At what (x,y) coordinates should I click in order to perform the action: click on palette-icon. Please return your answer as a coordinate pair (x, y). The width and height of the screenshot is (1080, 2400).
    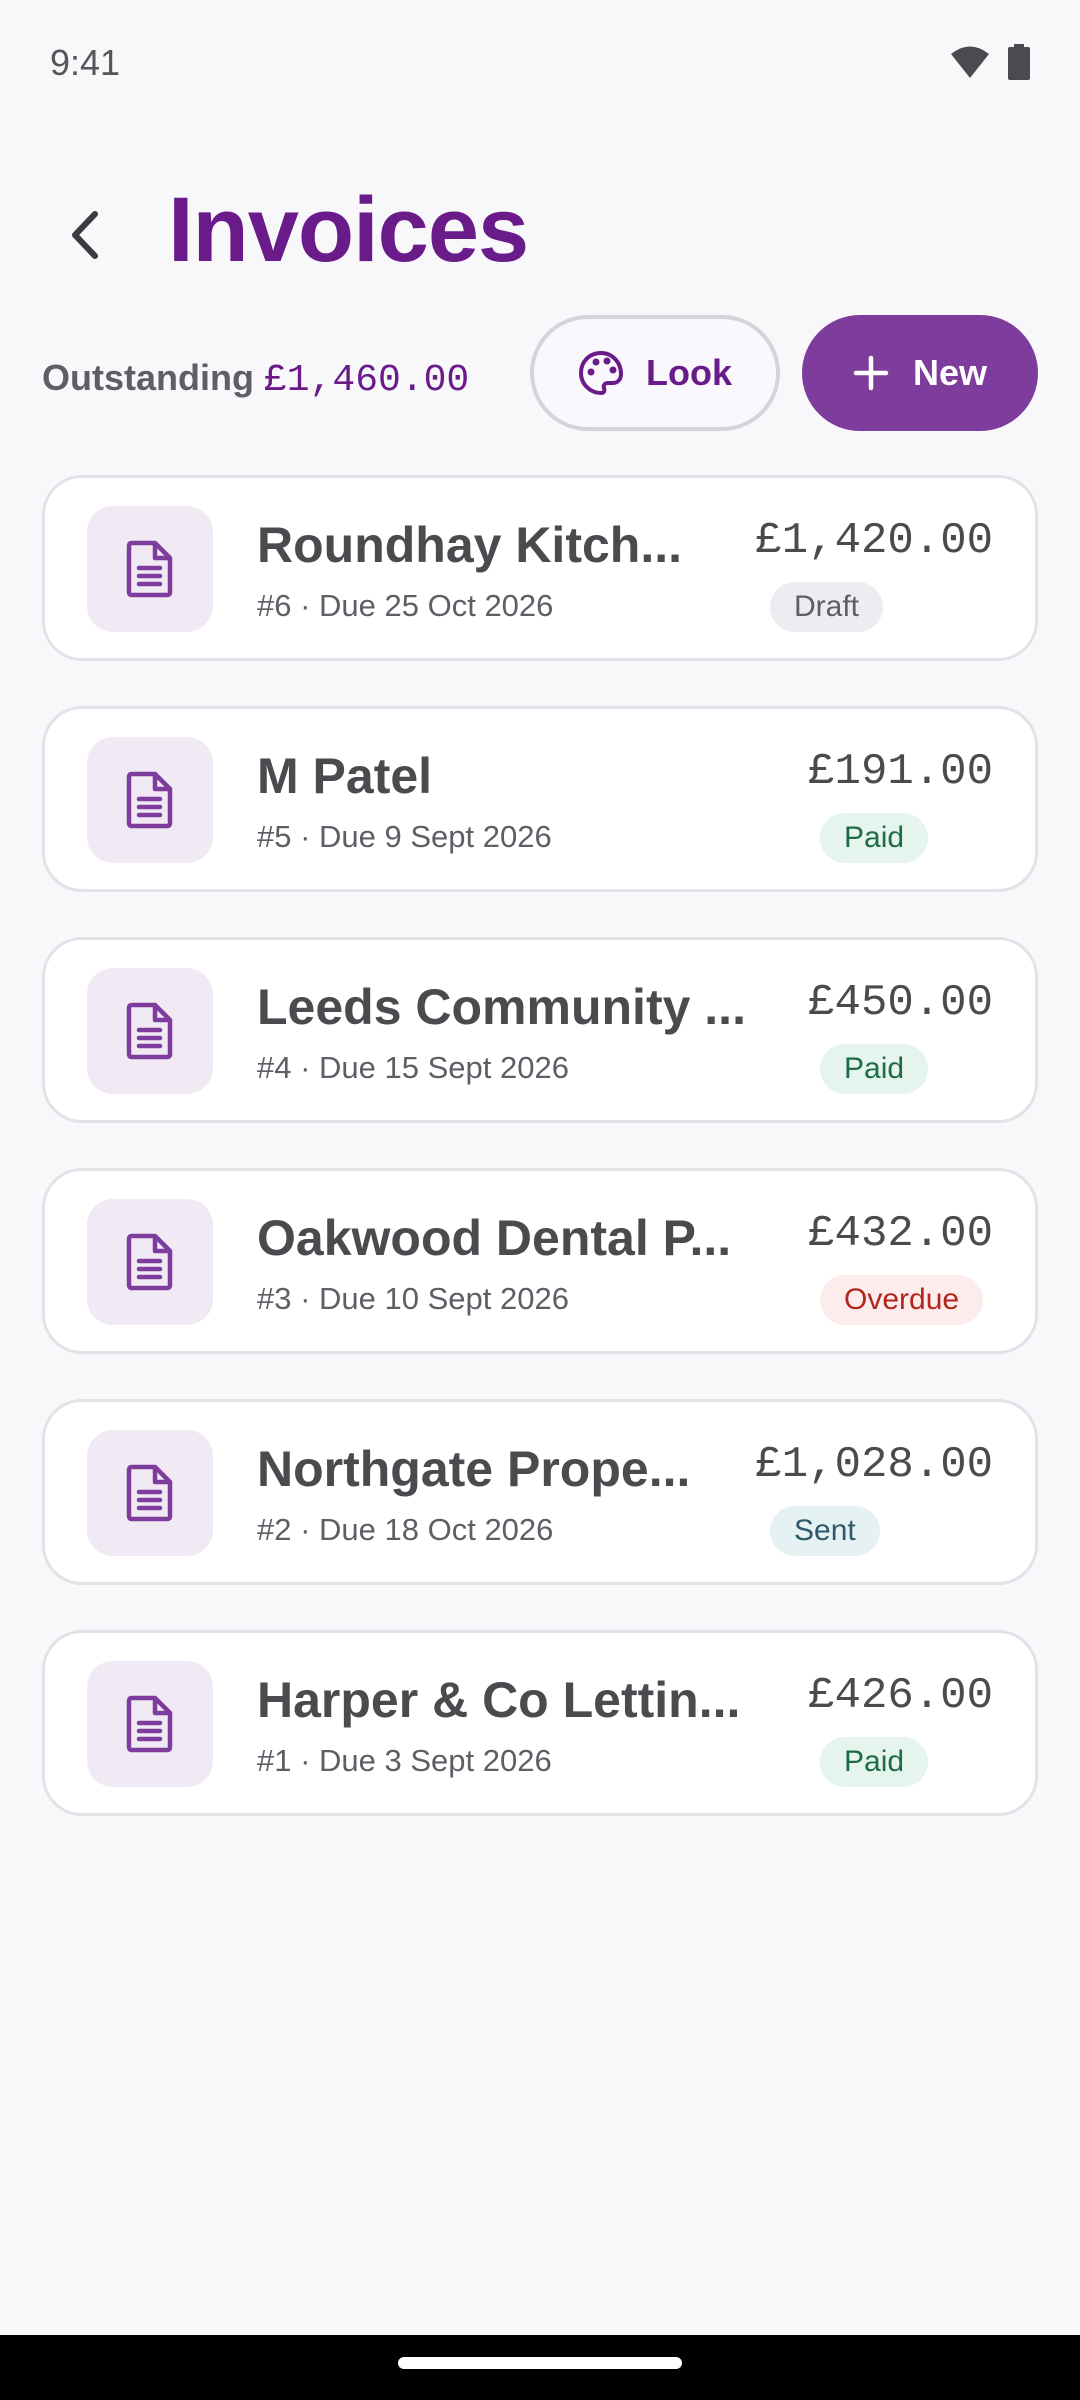
    Looking at the image, I should click on (601, 373).